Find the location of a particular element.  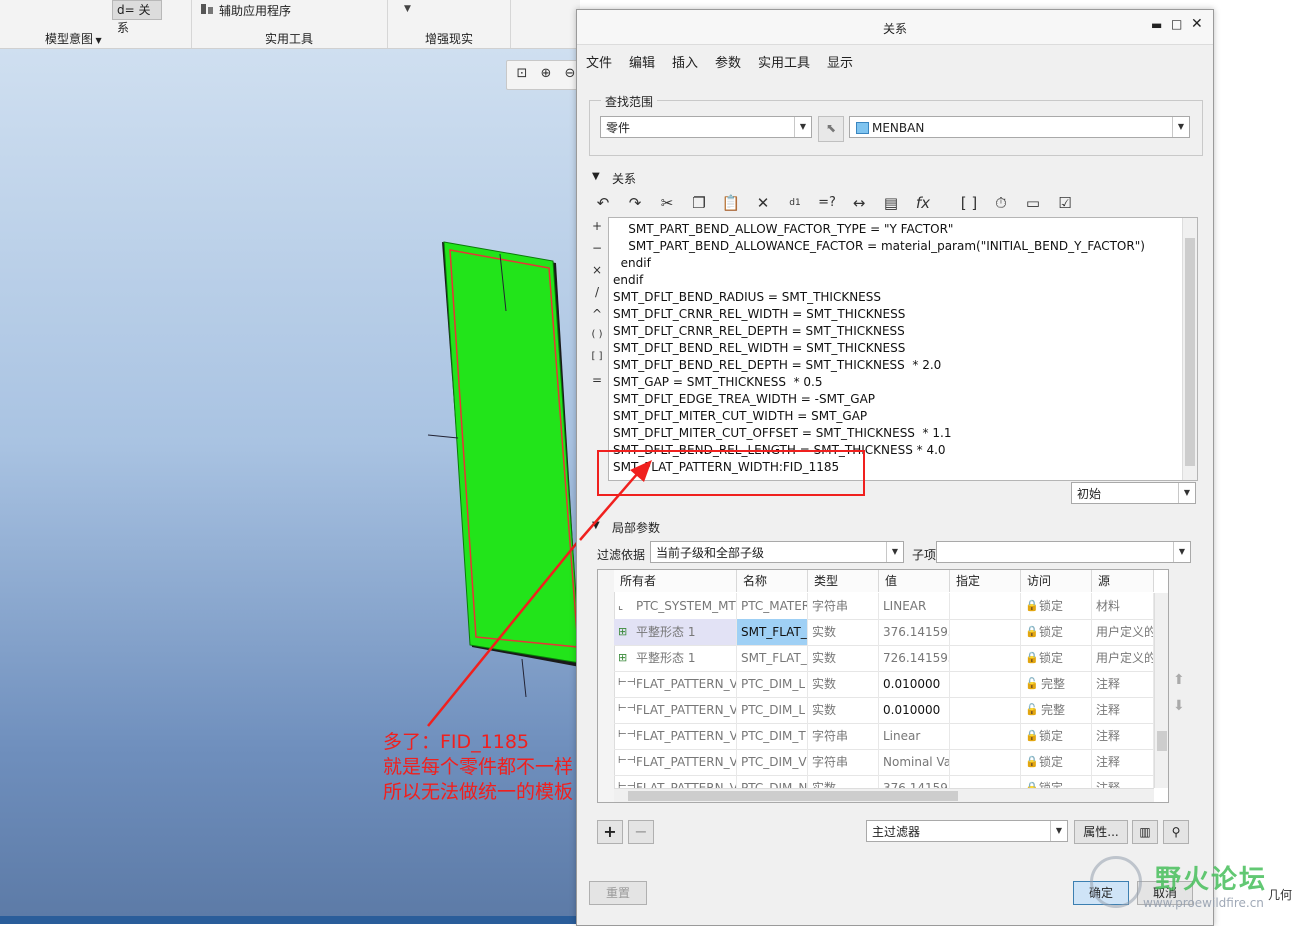

code-line: endif is located at coordinates (628, 280).